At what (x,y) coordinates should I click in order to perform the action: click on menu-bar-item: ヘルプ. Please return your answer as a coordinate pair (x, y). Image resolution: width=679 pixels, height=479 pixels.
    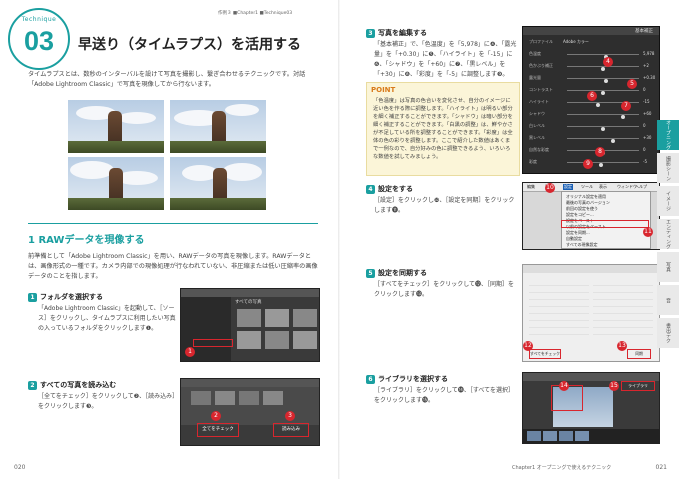
    Looking at the image, I should click on (641, 187).